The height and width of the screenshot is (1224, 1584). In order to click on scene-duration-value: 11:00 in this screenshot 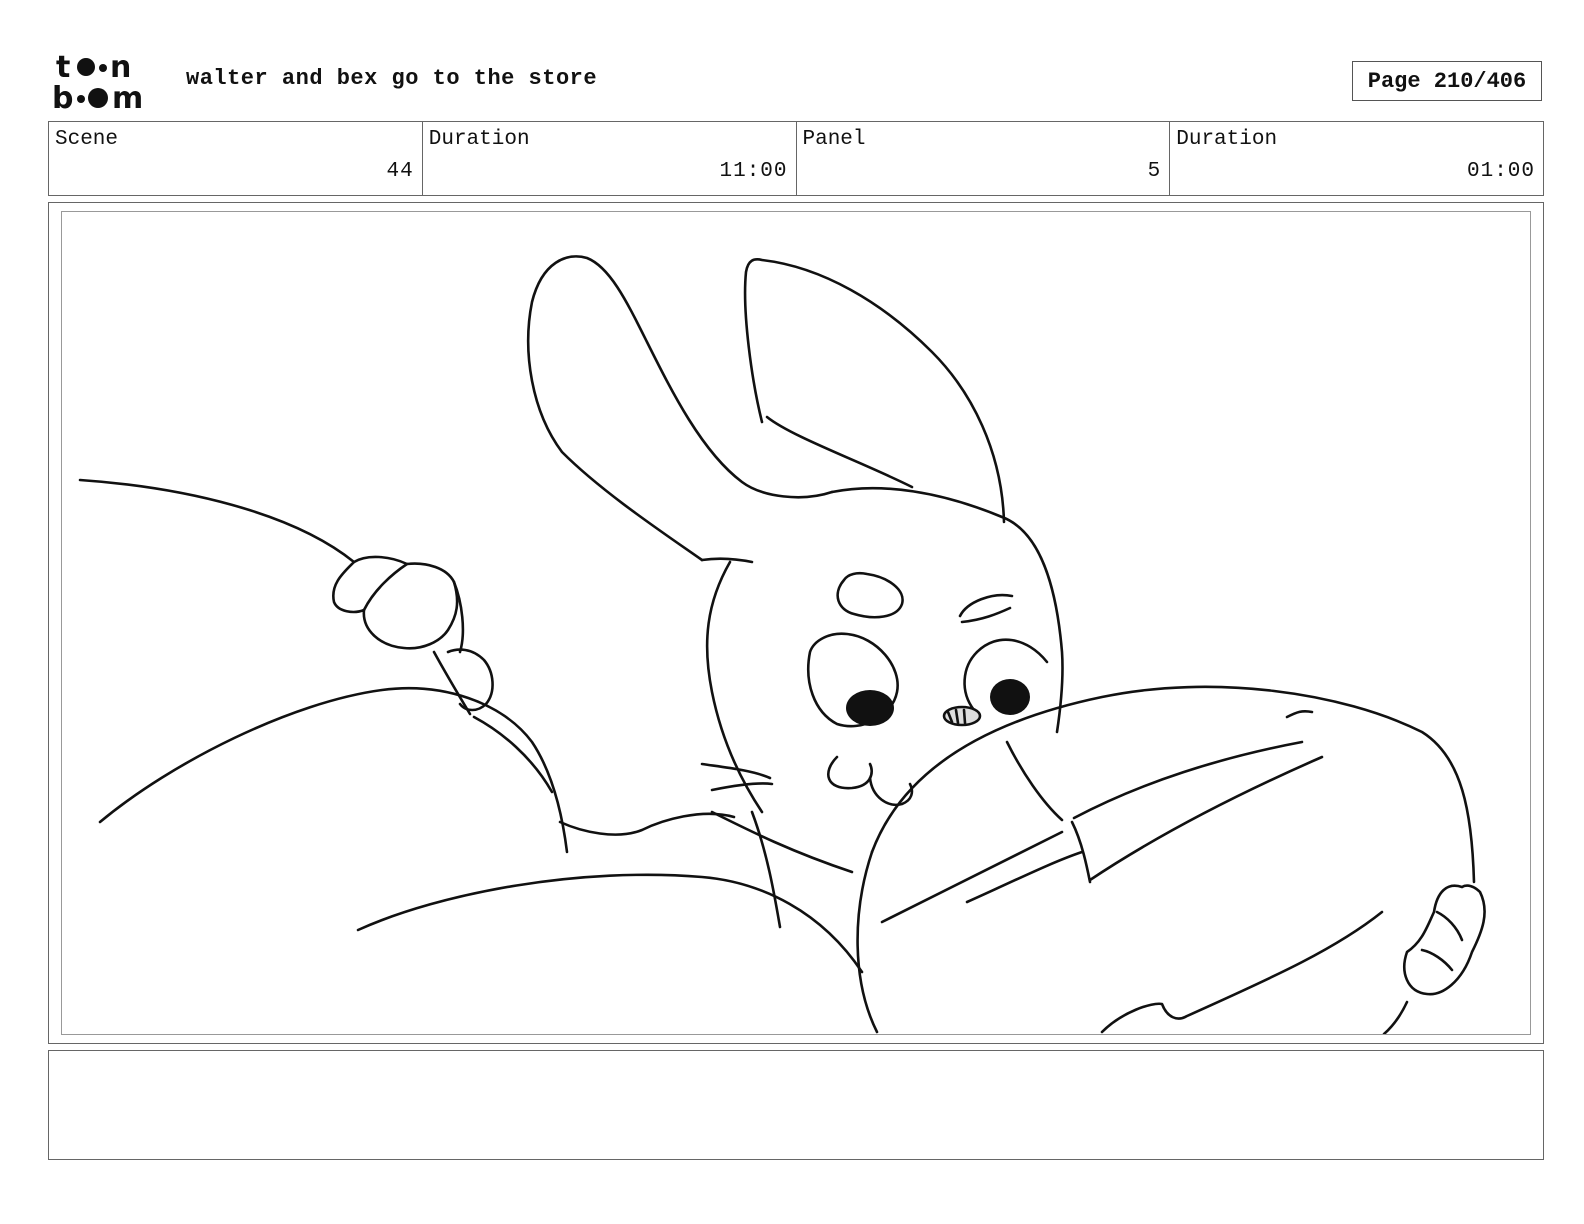, I will do `click(753, 171)`.